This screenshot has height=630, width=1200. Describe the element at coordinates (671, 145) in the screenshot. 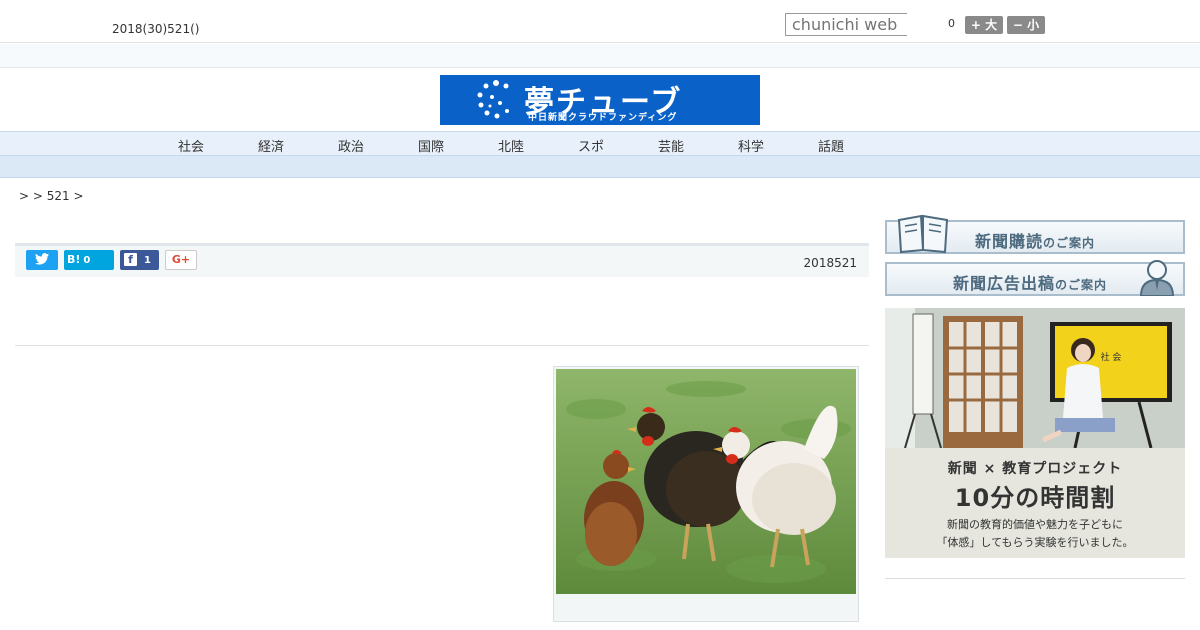

I see `nav-item-7: 芸能` at that location.